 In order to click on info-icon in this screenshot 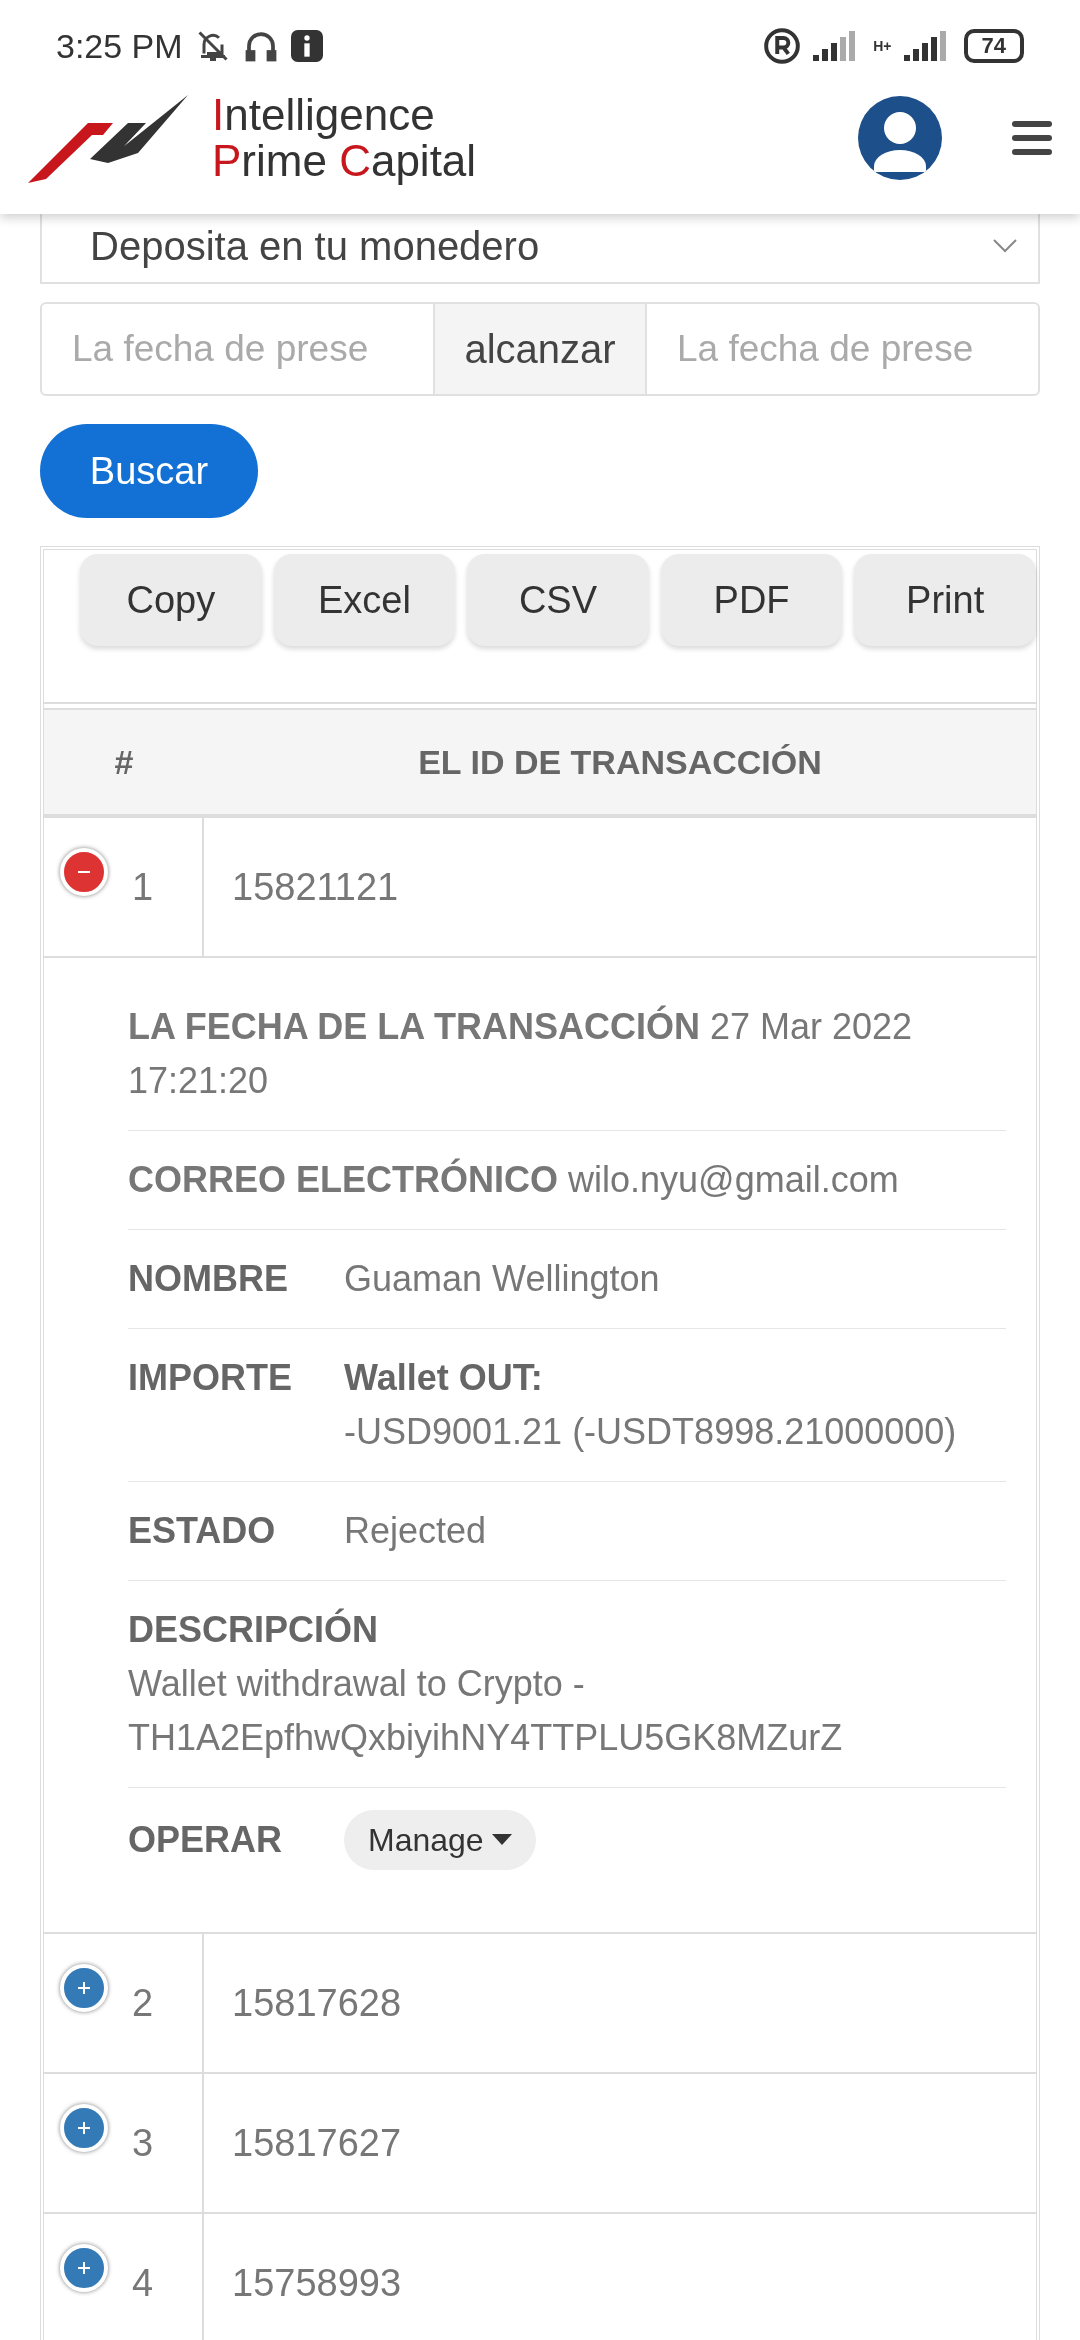, I will do `click(306, 46)`.